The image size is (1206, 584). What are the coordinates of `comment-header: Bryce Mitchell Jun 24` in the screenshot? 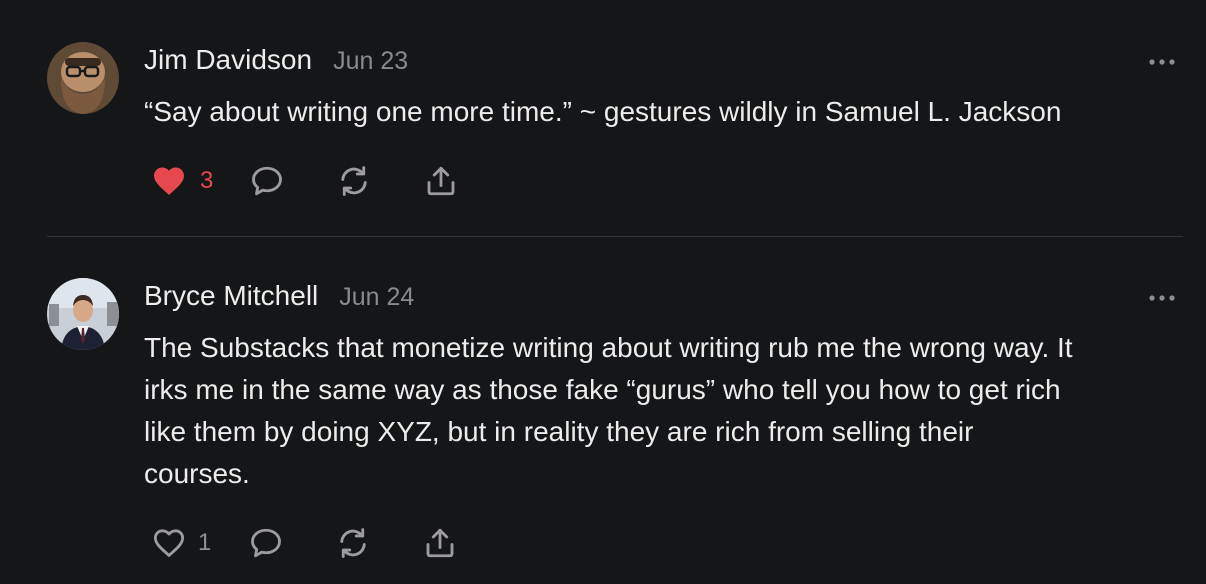 It's located at (279, 298).